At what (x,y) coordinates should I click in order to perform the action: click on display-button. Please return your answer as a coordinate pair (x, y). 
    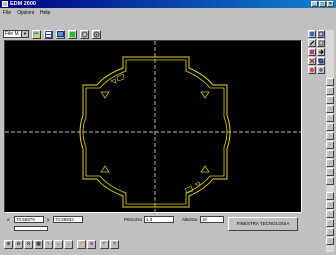
    Looking at the image, I should click on (60, 34).